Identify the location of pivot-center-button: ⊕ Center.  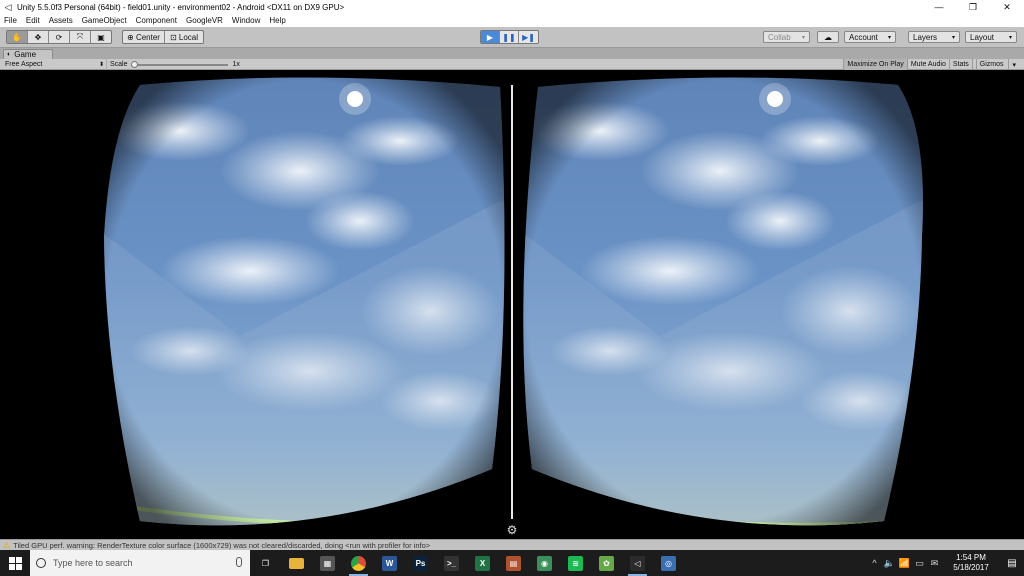
(144, 37).